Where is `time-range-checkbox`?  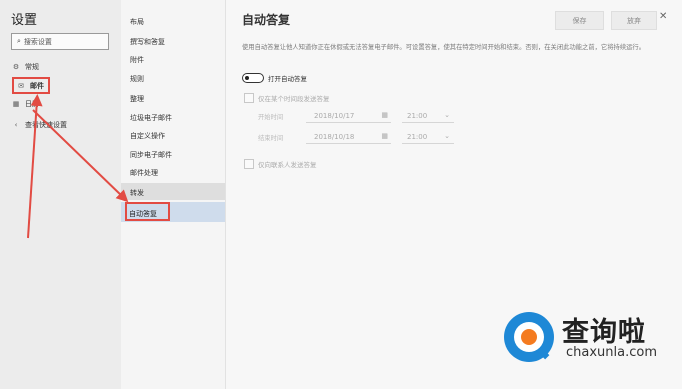
time-range-checkbox is located at coordinates (249, 98).